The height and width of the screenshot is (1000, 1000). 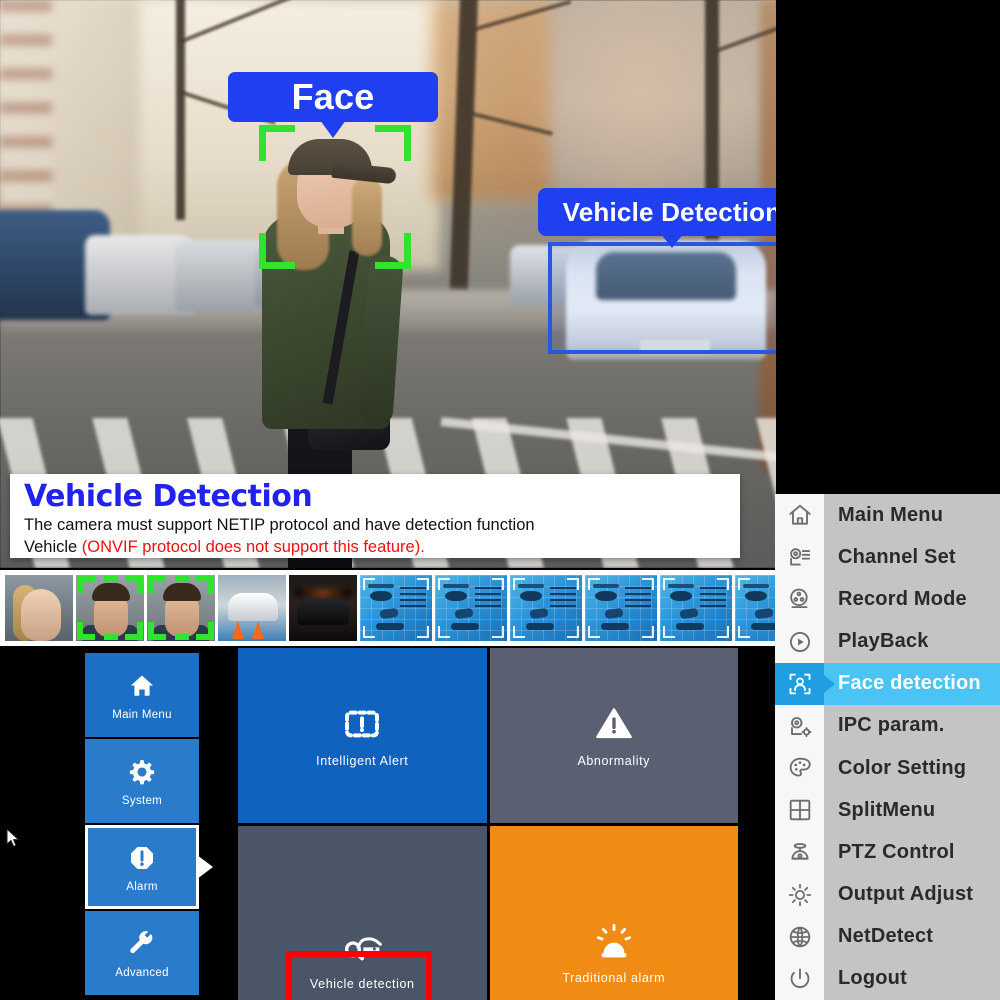 What do you see at coordinates (142, 972) in the screenshot?
I see `left-menu-item-label: Advanced` at bounding box center [142, 972].